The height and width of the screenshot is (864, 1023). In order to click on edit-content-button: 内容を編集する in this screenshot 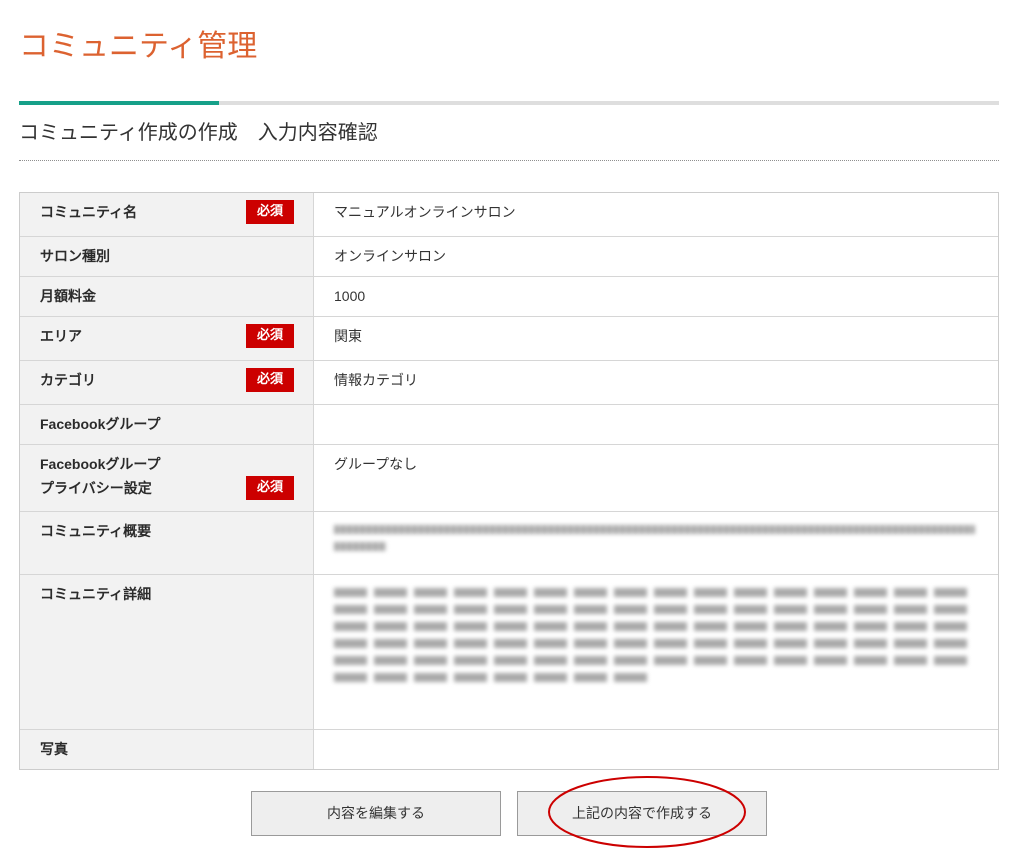, I will do `click(376, 813)`.